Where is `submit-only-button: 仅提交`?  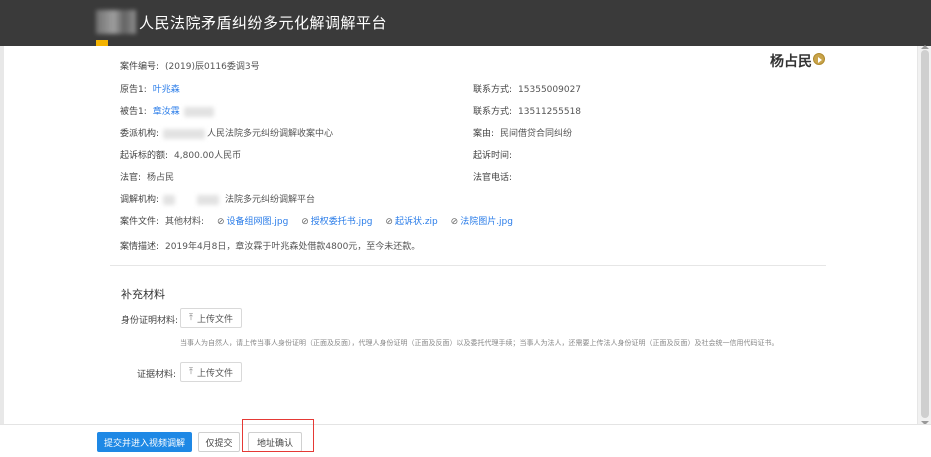
submit-only-button: 仅提交 is located at coordinates (219, 442).